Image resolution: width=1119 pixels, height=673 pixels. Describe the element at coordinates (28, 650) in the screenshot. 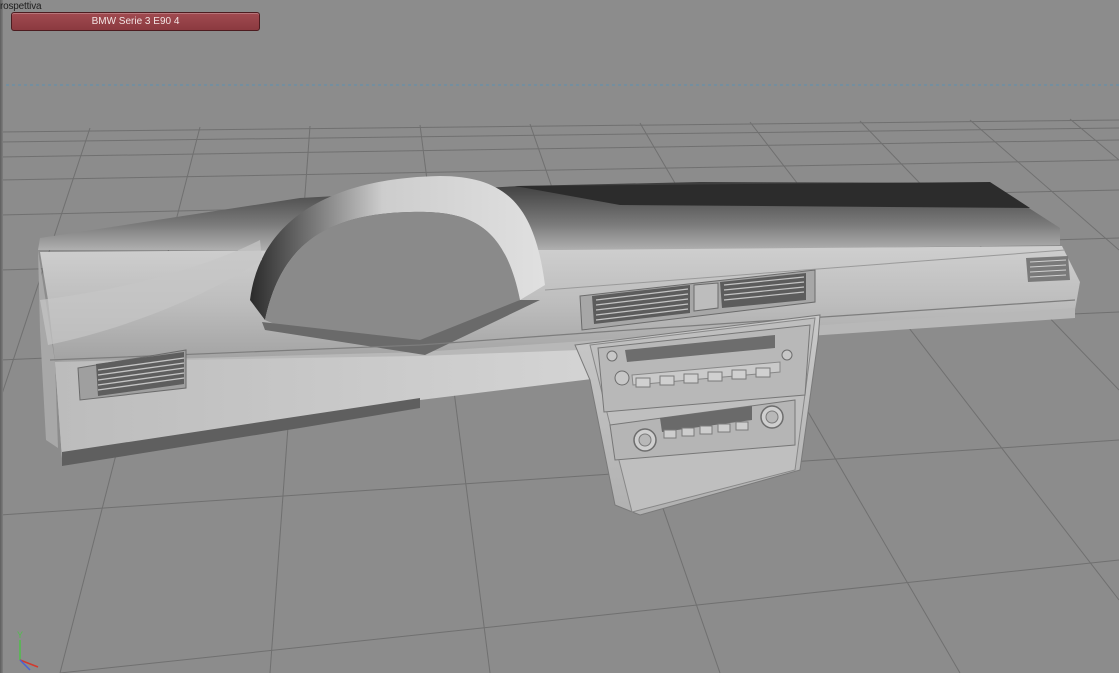

I see `axis-gizmo: Y` at that location.